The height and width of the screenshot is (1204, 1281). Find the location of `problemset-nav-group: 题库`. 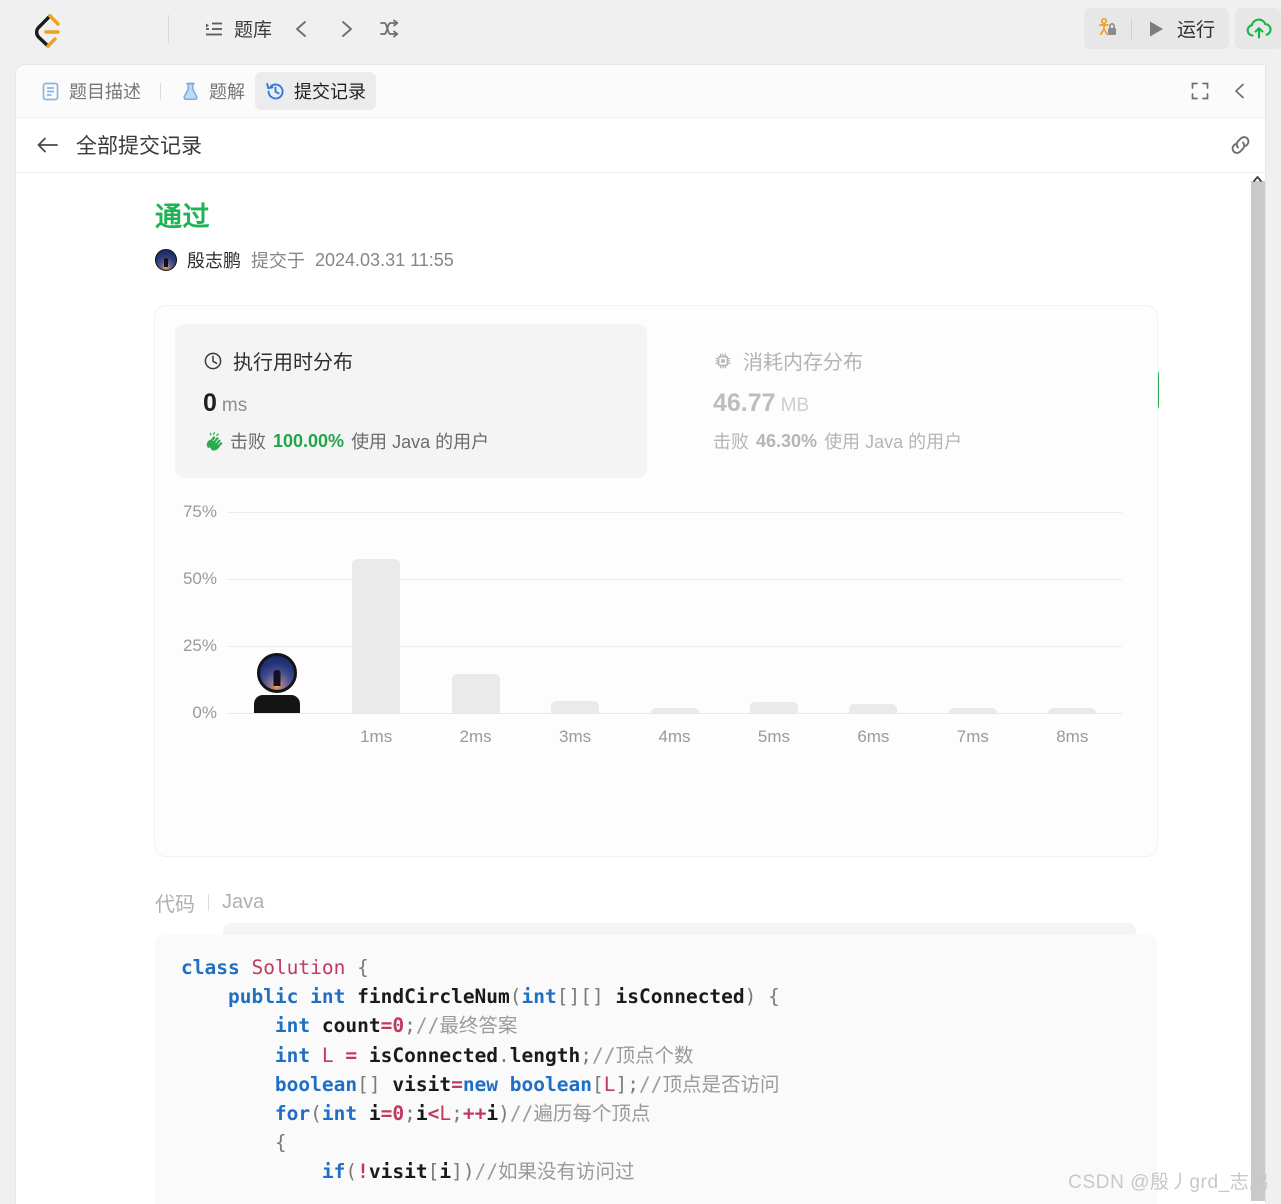

problemset-nav-group: 题库 is located at coordinates (303, 29).